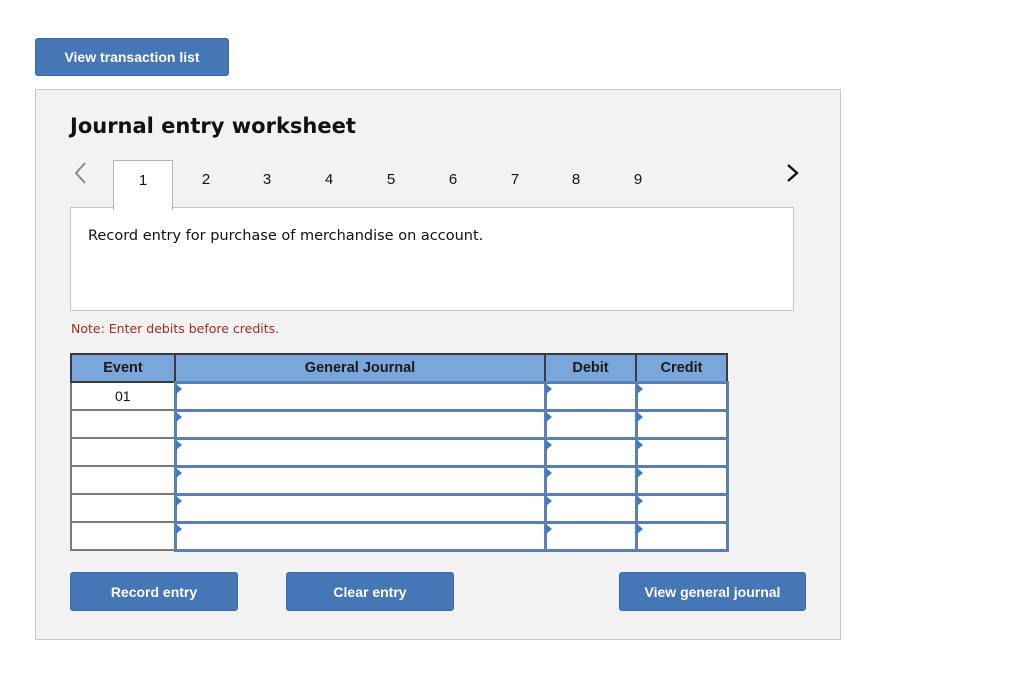 The width and height of the screenshot is (1024, 676). I want to click on tab-8: 8, so click(576, 184).